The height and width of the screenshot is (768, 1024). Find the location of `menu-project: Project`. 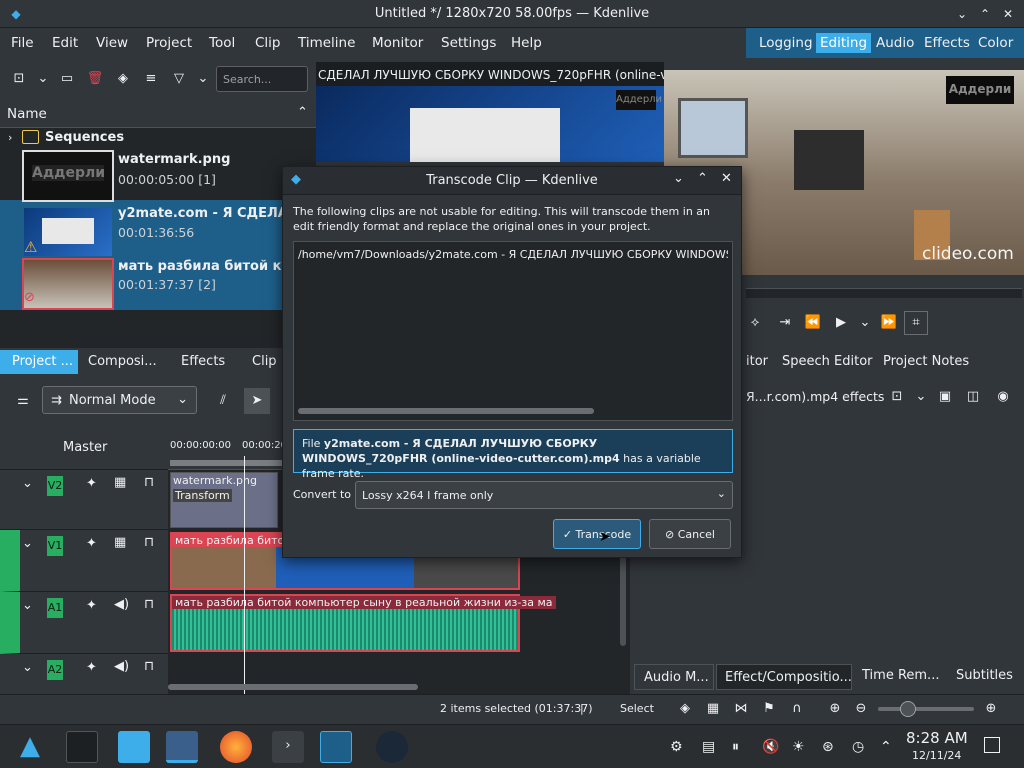

menu-project: Project is located at coordinates (169, 43).